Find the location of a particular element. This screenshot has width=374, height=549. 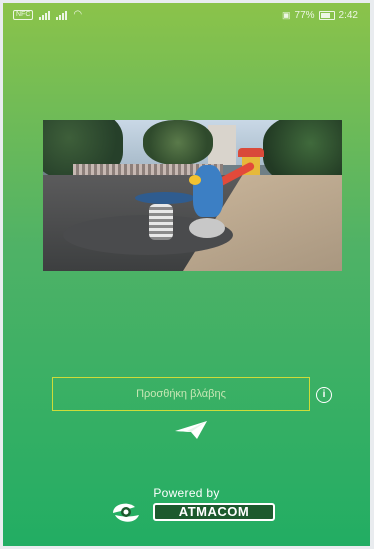

photo-slide is located at coordinates (249, 167).